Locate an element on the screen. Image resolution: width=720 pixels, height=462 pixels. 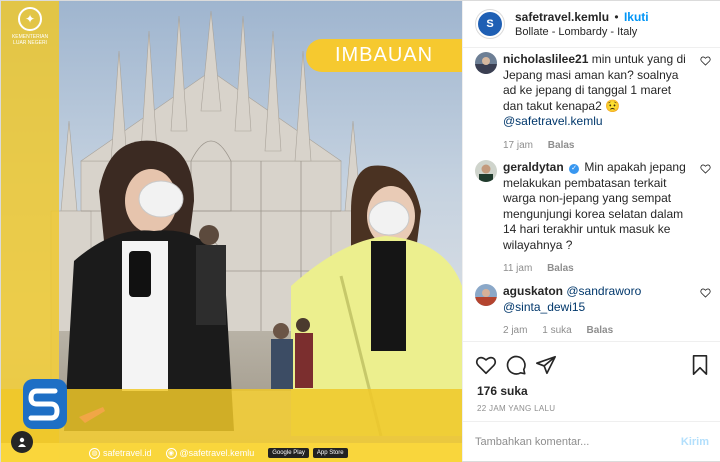
comment-input is located at coordinates (578, 441).